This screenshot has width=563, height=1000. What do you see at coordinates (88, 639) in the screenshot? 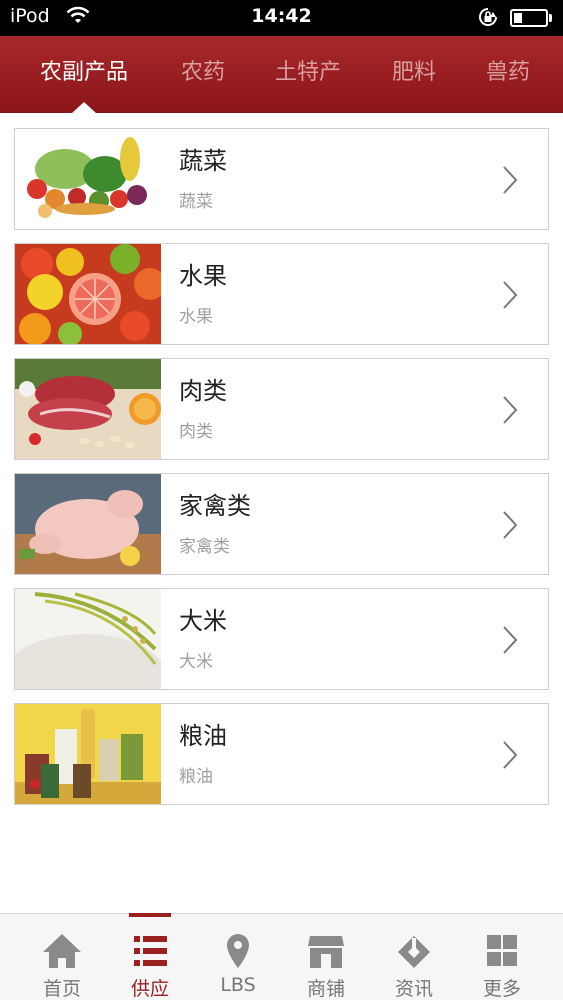
I see `rice-image` at bounding box center [88, 639].